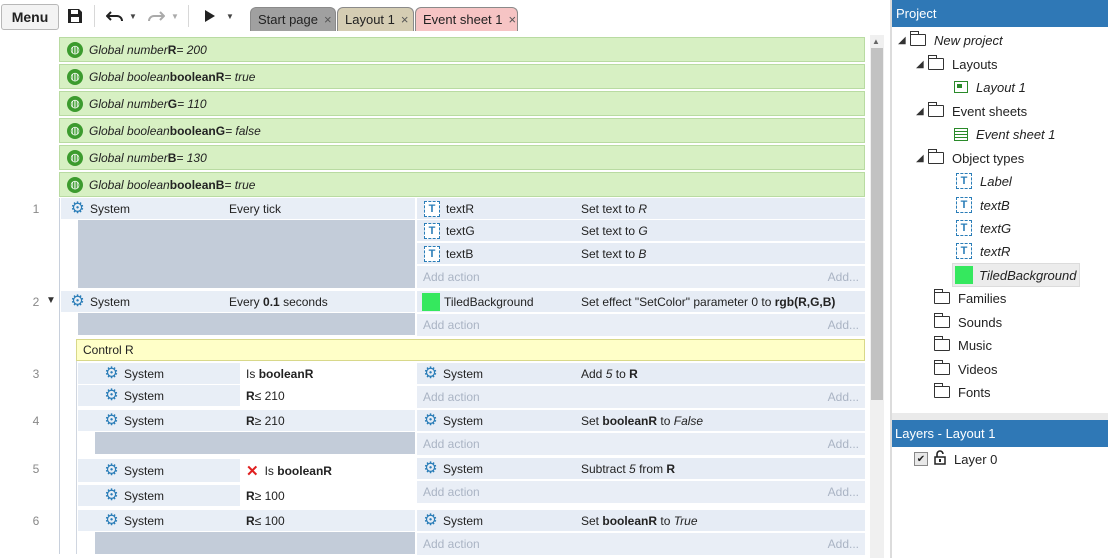 This screenshot has height=558, width=1108. I want to click on tree-item-object: T textG, so click(982, 228).